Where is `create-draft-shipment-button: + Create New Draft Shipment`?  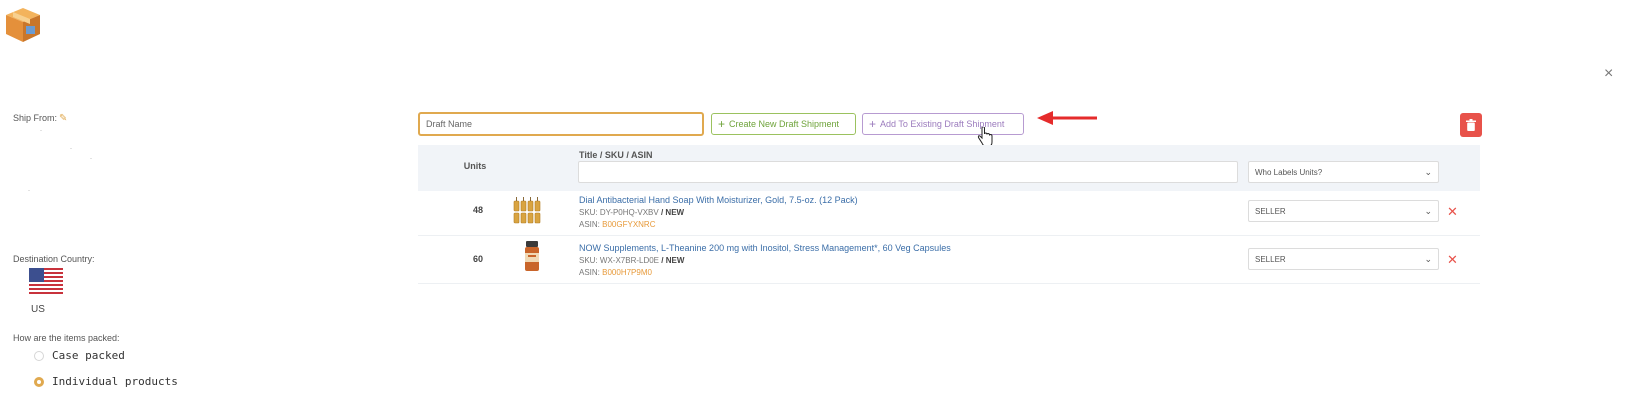
create-draft-shipment-button: + Create New Draft Shipment is located at coordinates (783, 124).